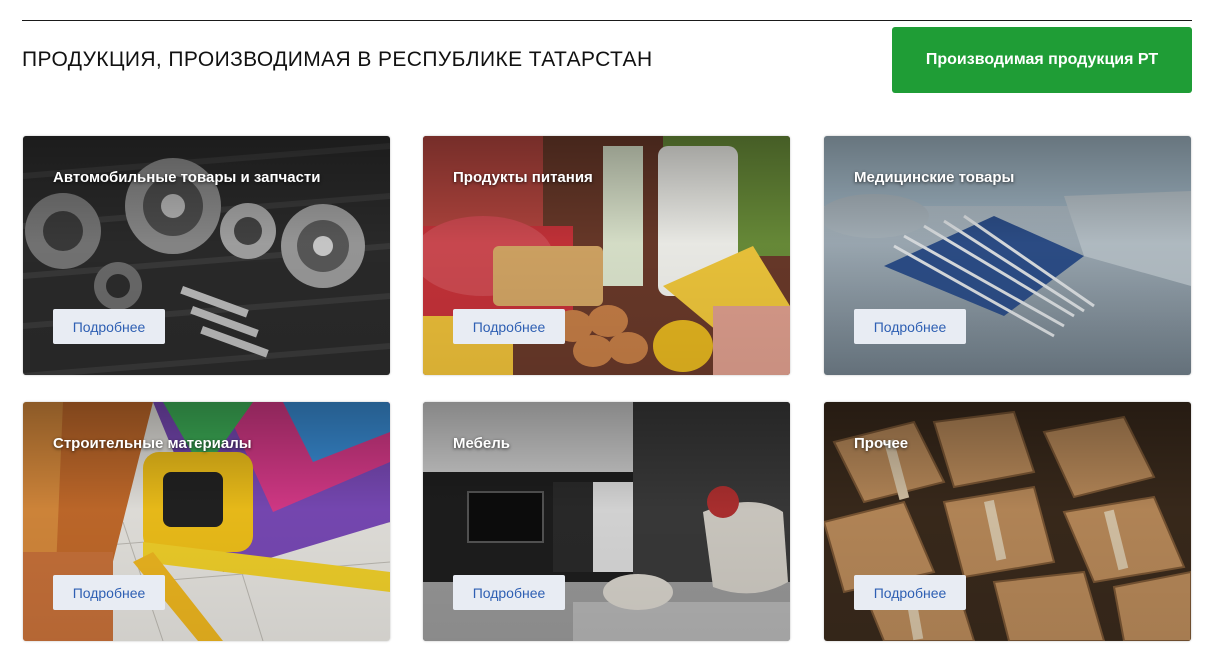  Describe the element at coordinates (606, 255) in the screenshot. I see `category-card-food: Продукты питания Подробнее` at that location.